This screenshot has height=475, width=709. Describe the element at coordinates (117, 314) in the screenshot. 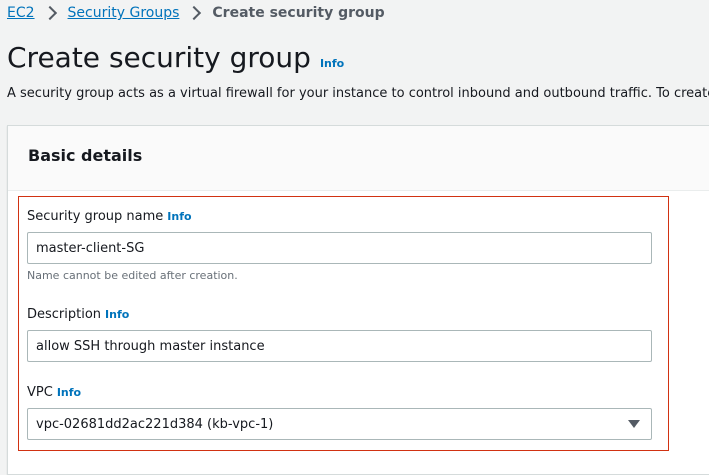

I see `description-info-link: Info` at that location.